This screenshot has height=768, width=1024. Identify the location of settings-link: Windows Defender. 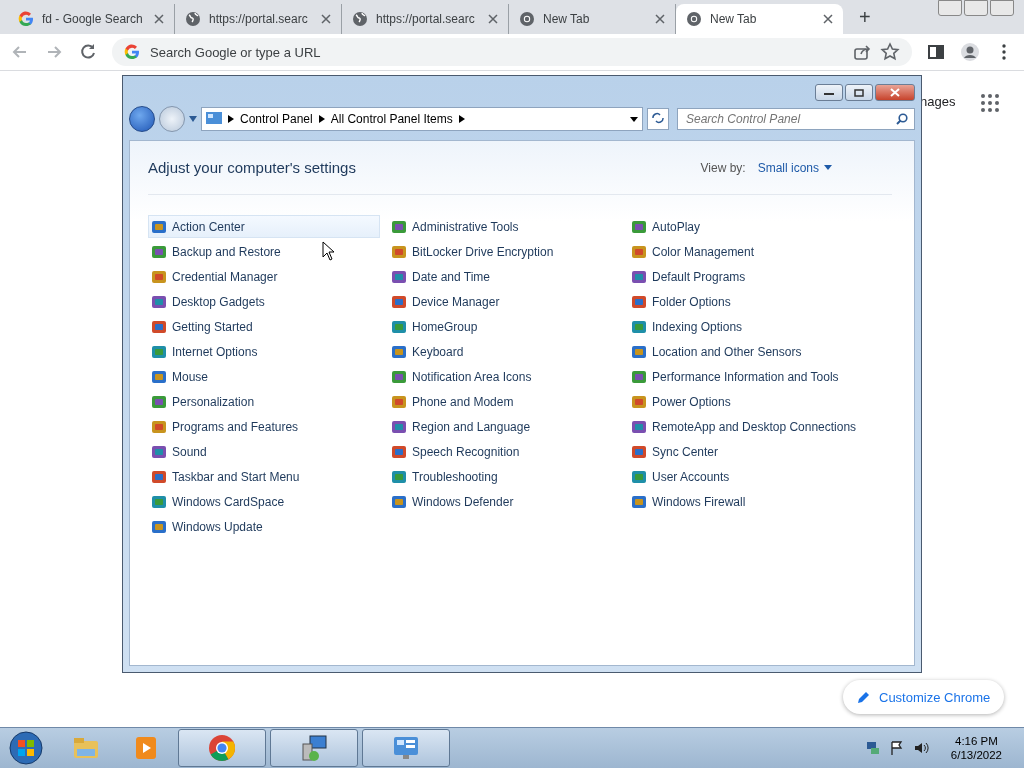
(504, 501).